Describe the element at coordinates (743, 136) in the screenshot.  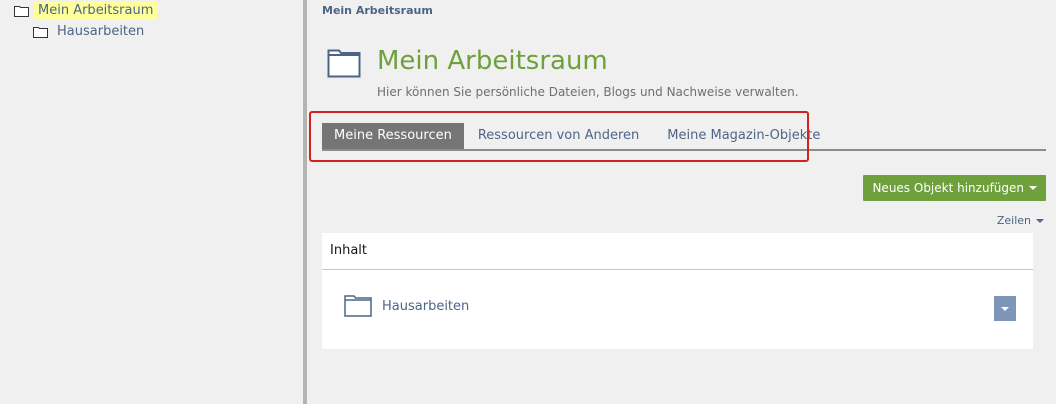
I see `tab-meine-magazin-objekte: Meine Magazin-Objekte` at that location.